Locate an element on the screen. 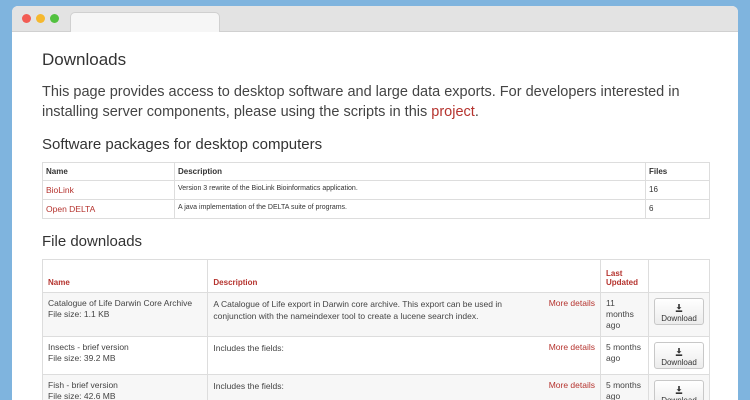  column-header-action is located at coordinates (679, 276).